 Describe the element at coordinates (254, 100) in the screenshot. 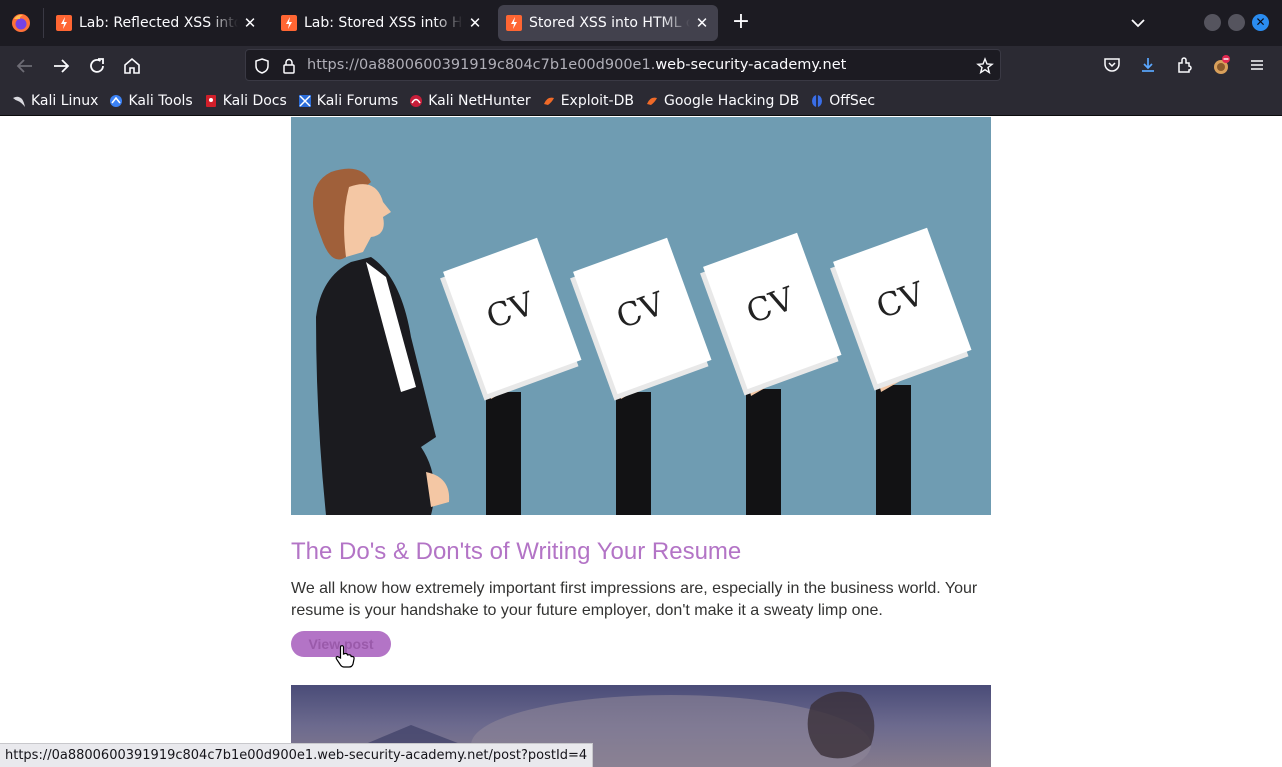

I see `bookmark-label: Kali Docs` at that location.